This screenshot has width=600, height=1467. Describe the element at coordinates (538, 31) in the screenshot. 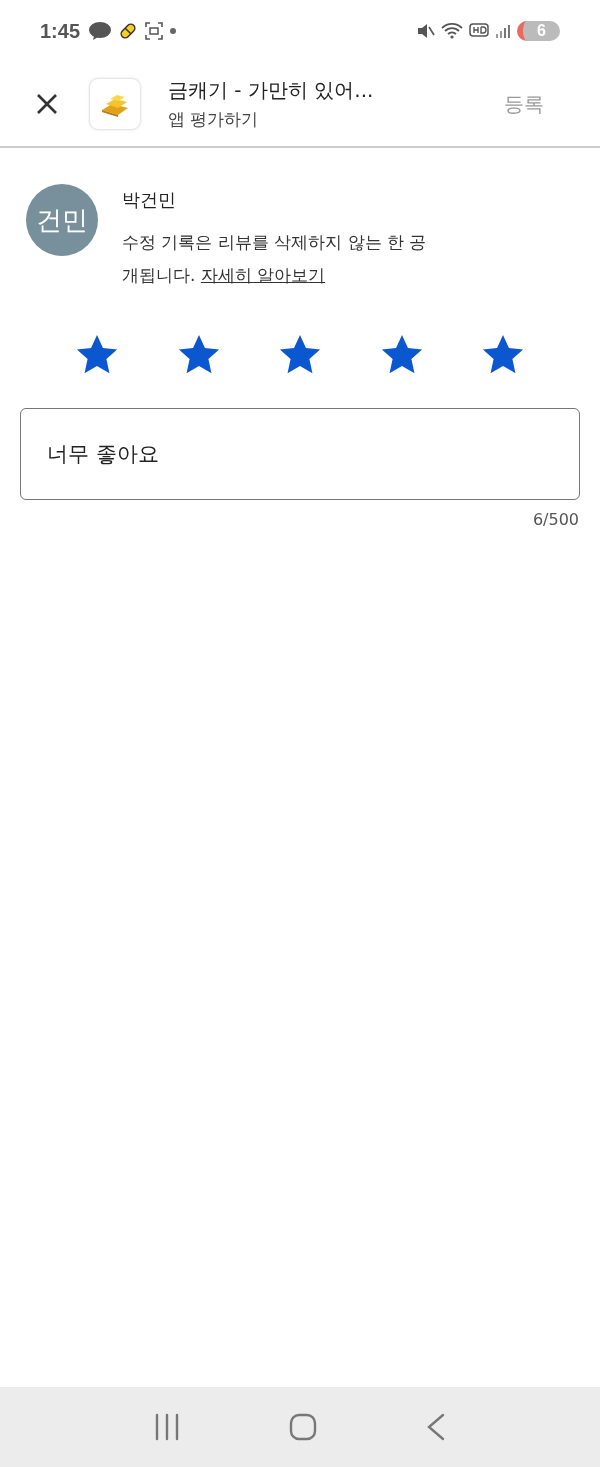

I see `battery-indicator: 6` at that location.